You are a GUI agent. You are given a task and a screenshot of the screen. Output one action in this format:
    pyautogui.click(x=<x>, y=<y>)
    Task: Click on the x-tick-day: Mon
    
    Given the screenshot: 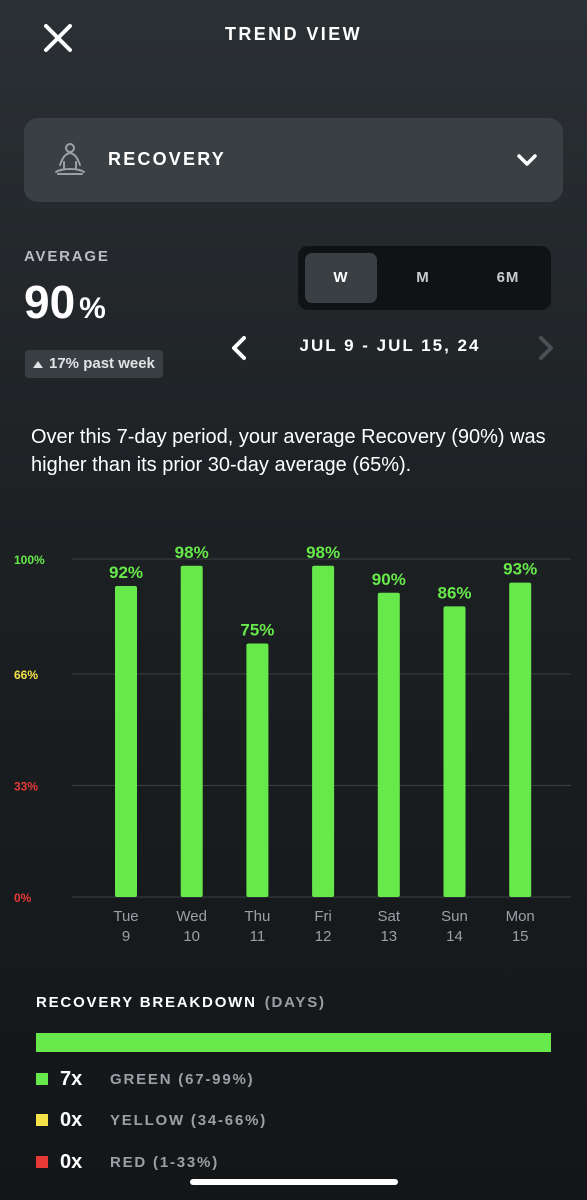 What is the action you would take?
    pyautogui.click(x=520, y=916)
    